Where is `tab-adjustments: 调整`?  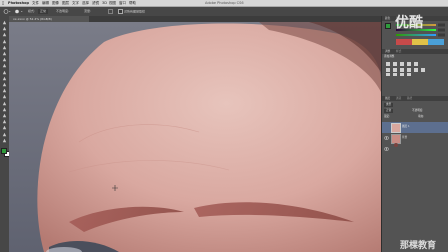 tab-adjustments: 调整 is located at coordinates (387, 51).